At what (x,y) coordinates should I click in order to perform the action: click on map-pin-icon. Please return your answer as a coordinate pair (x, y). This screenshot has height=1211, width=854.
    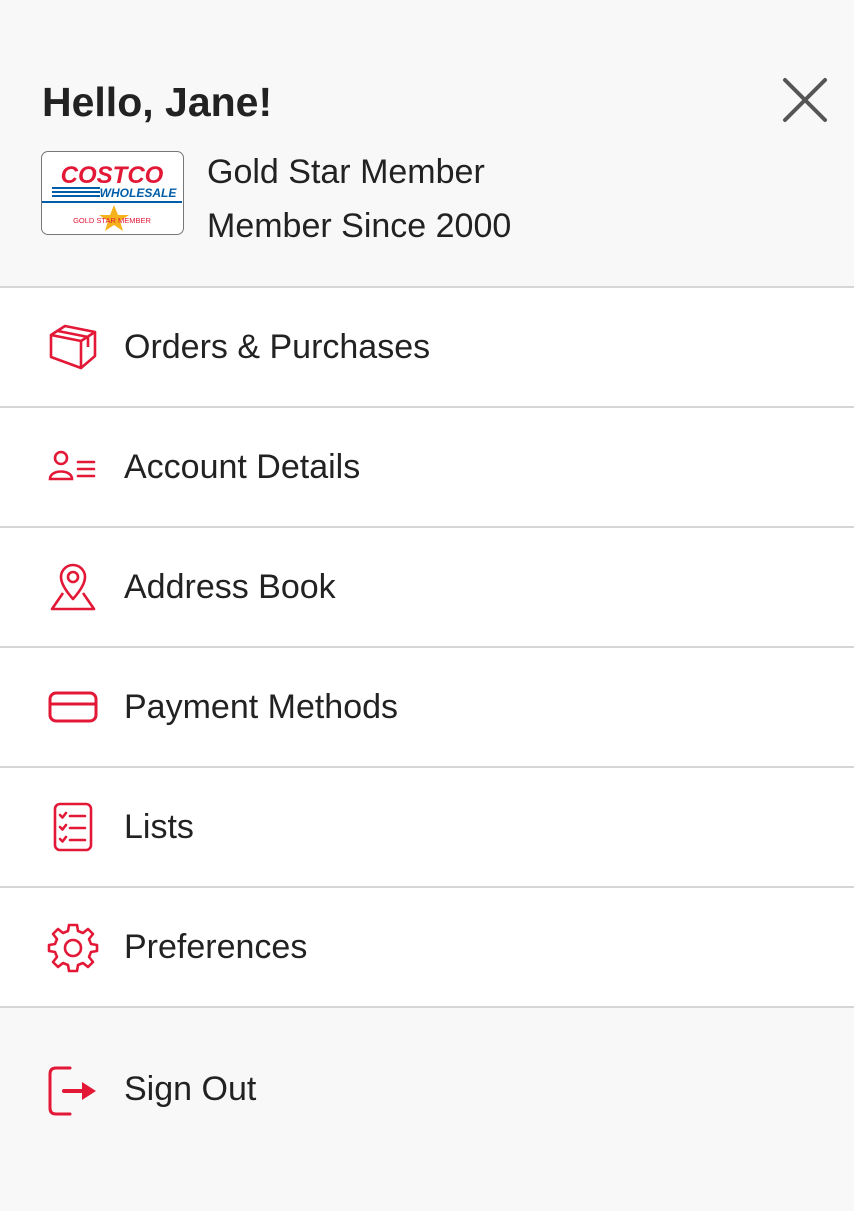
    Looking at the image, I should click on (73, 587).